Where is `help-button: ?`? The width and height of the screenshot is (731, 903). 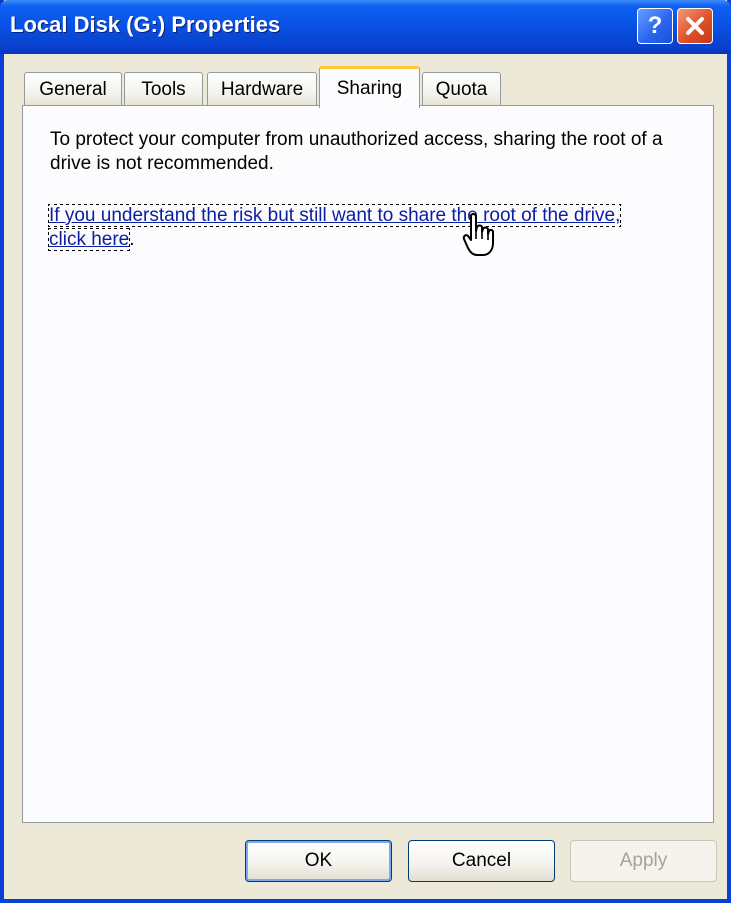
help-button: ? is located at coordinates (655, 26).